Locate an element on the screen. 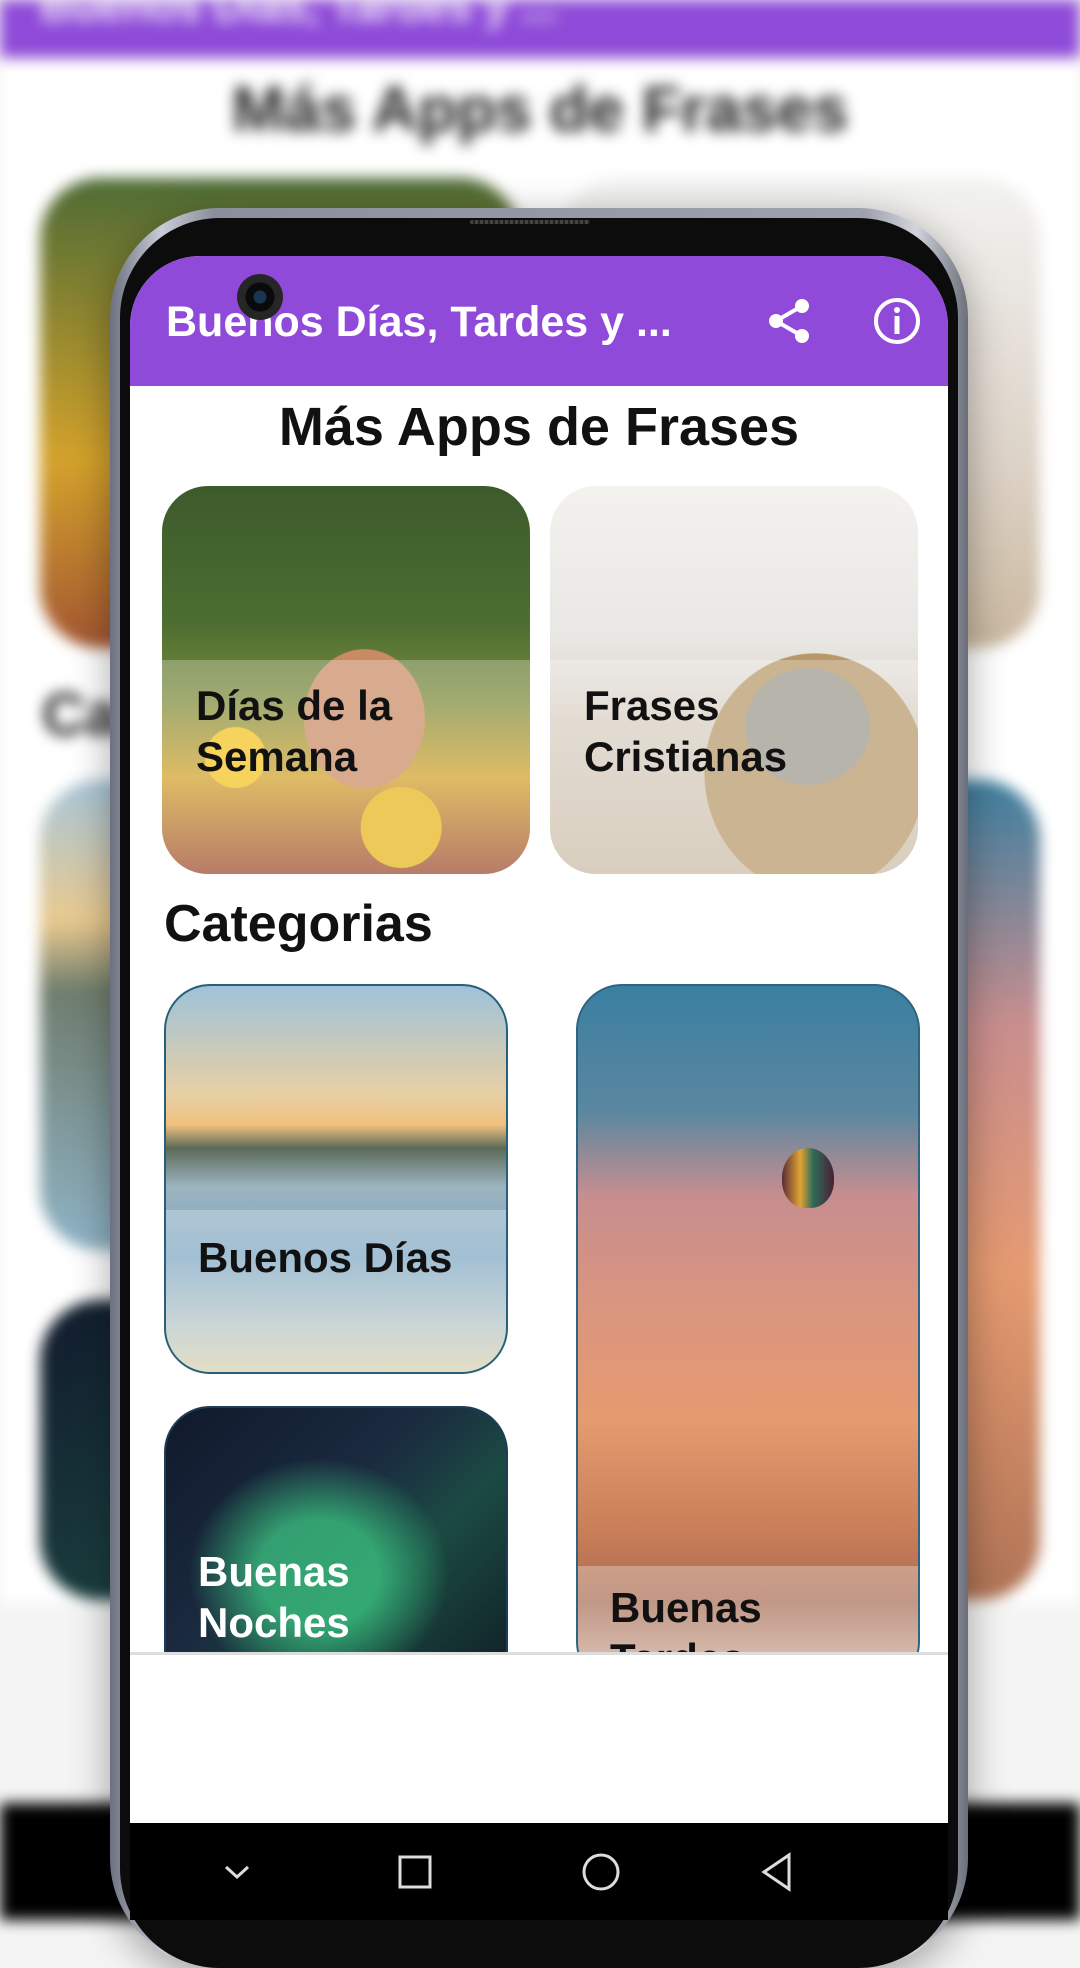  front-camera is located at coordinates (260, 297).